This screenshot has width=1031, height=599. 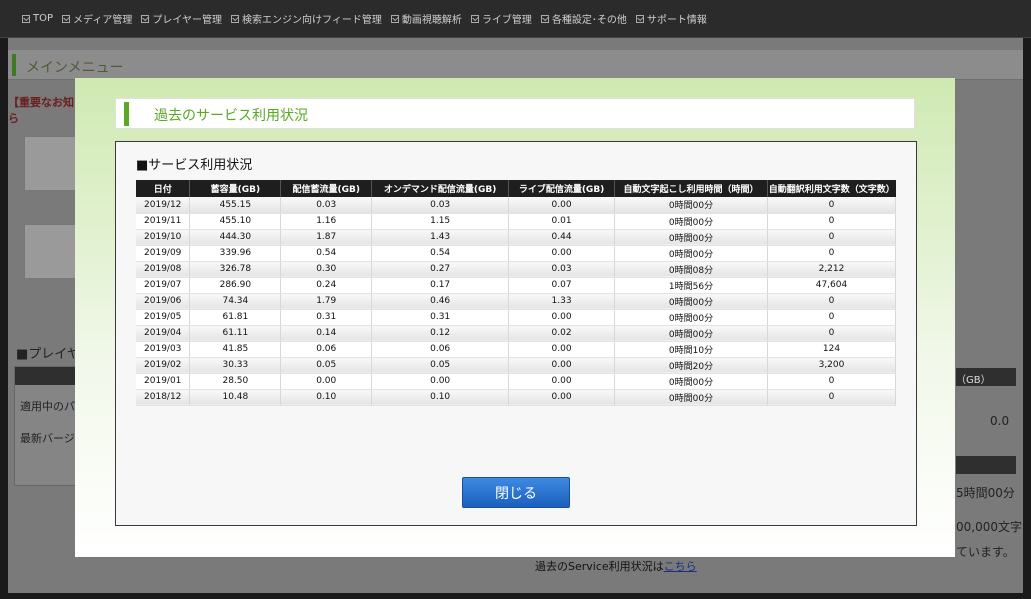 I want to click on thumbnail, so click(x=50, y=251).